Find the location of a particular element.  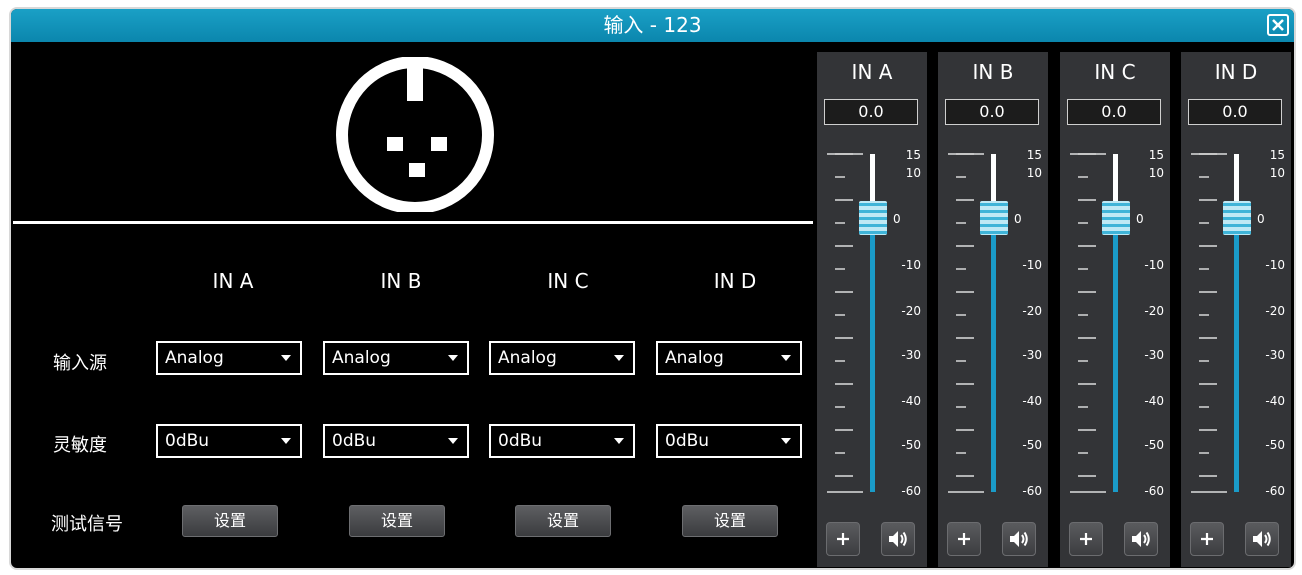

column-header-in-a: IN A is located at coordinates (233, 281).